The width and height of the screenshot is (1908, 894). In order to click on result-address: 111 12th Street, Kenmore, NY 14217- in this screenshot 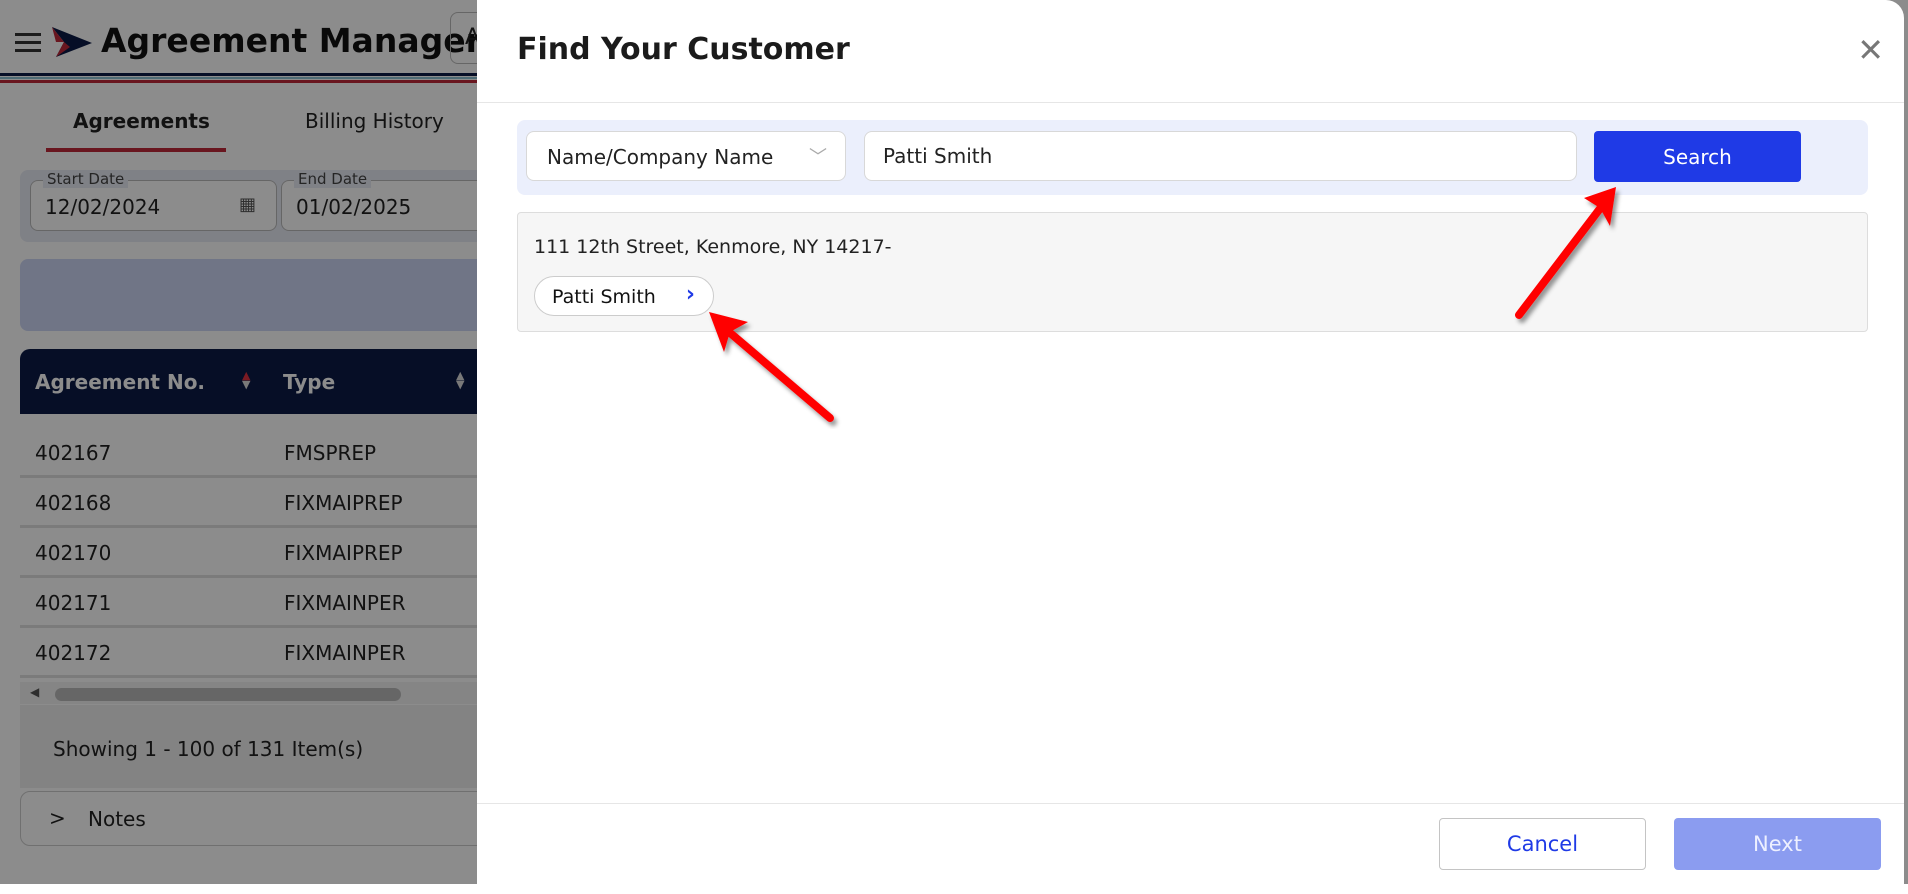, I will do `click(713, 247)`.